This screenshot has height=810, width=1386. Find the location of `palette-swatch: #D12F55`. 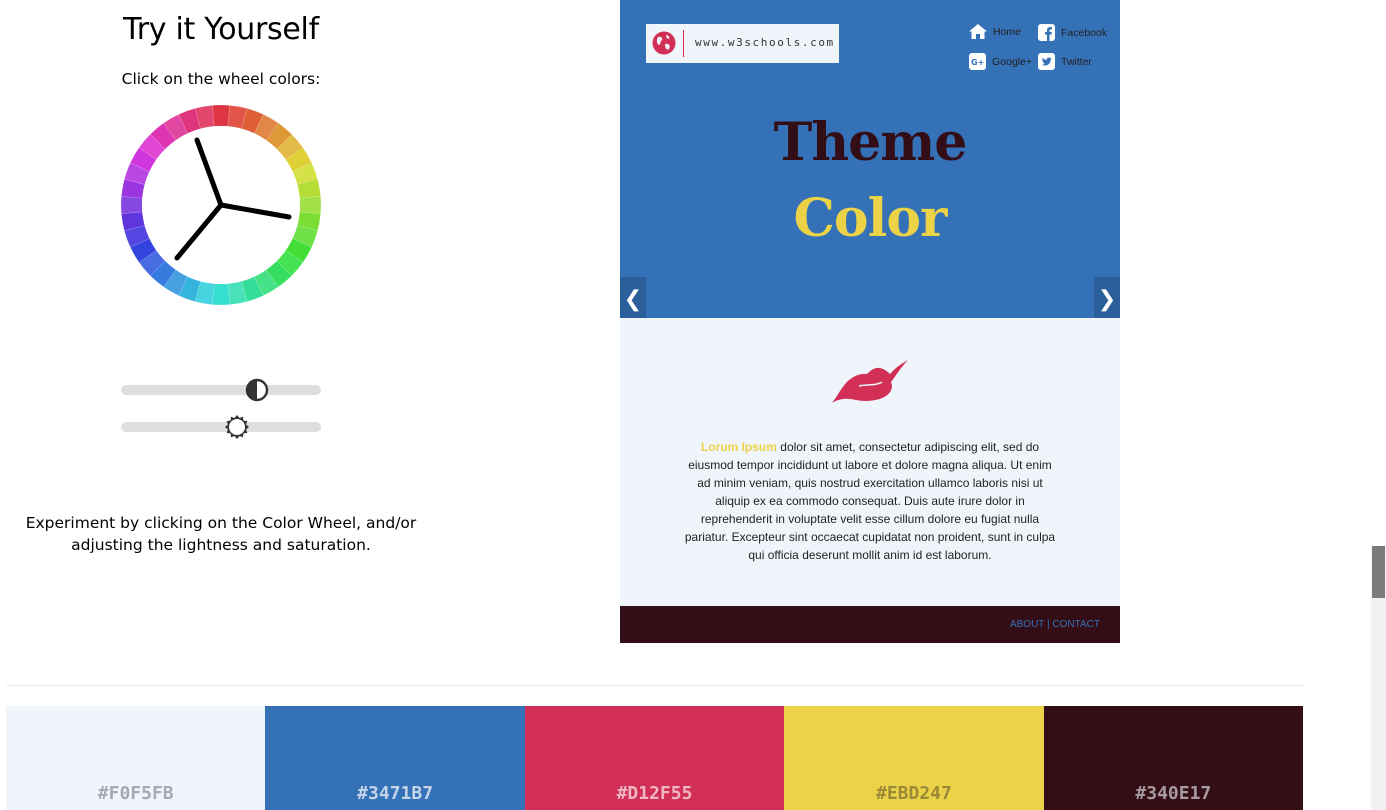

palette-swatch: #D12F55 is located at coordinates (654, 758).